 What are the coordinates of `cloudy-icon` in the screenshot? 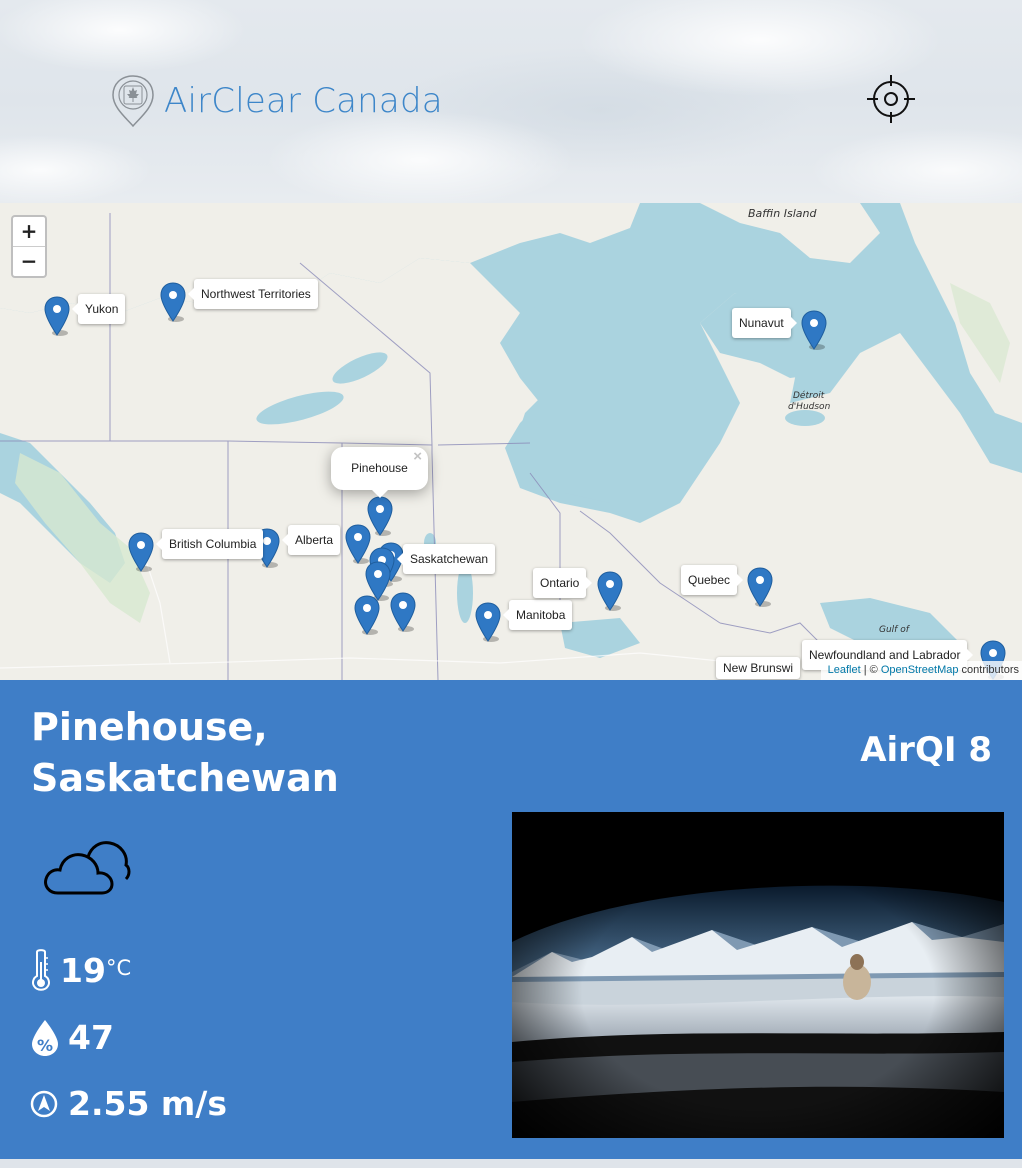 It's located at (87, 868).